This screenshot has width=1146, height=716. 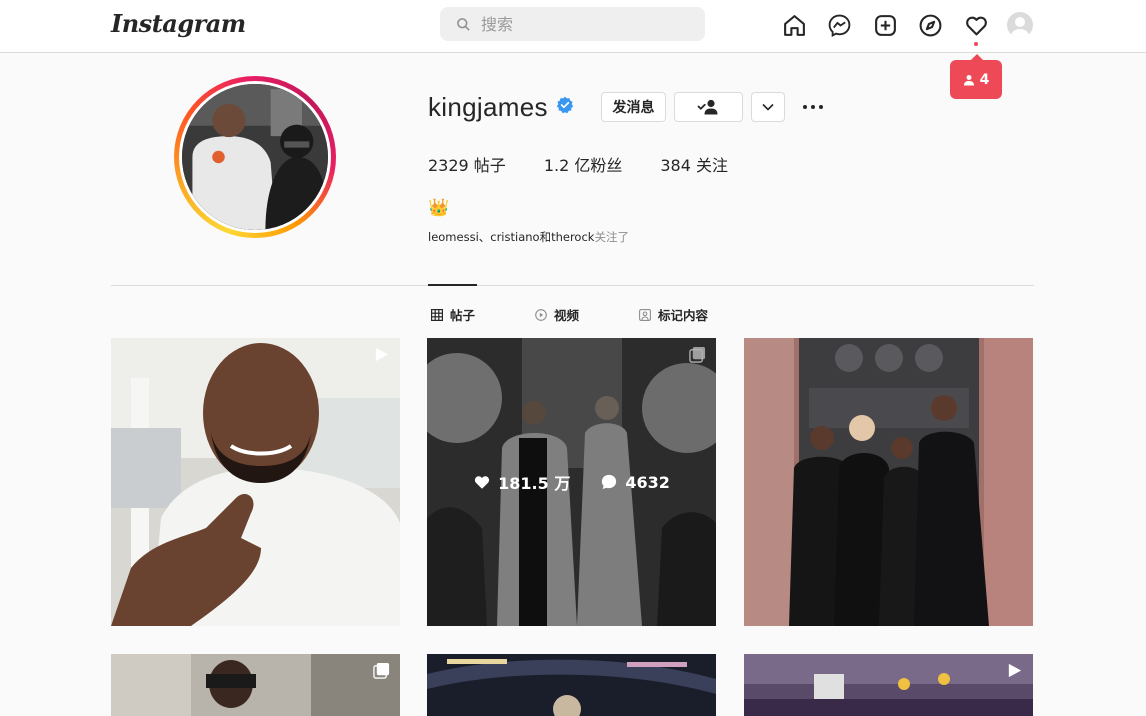 I want to click on play-circle-icon, so click(x=541, y=314).